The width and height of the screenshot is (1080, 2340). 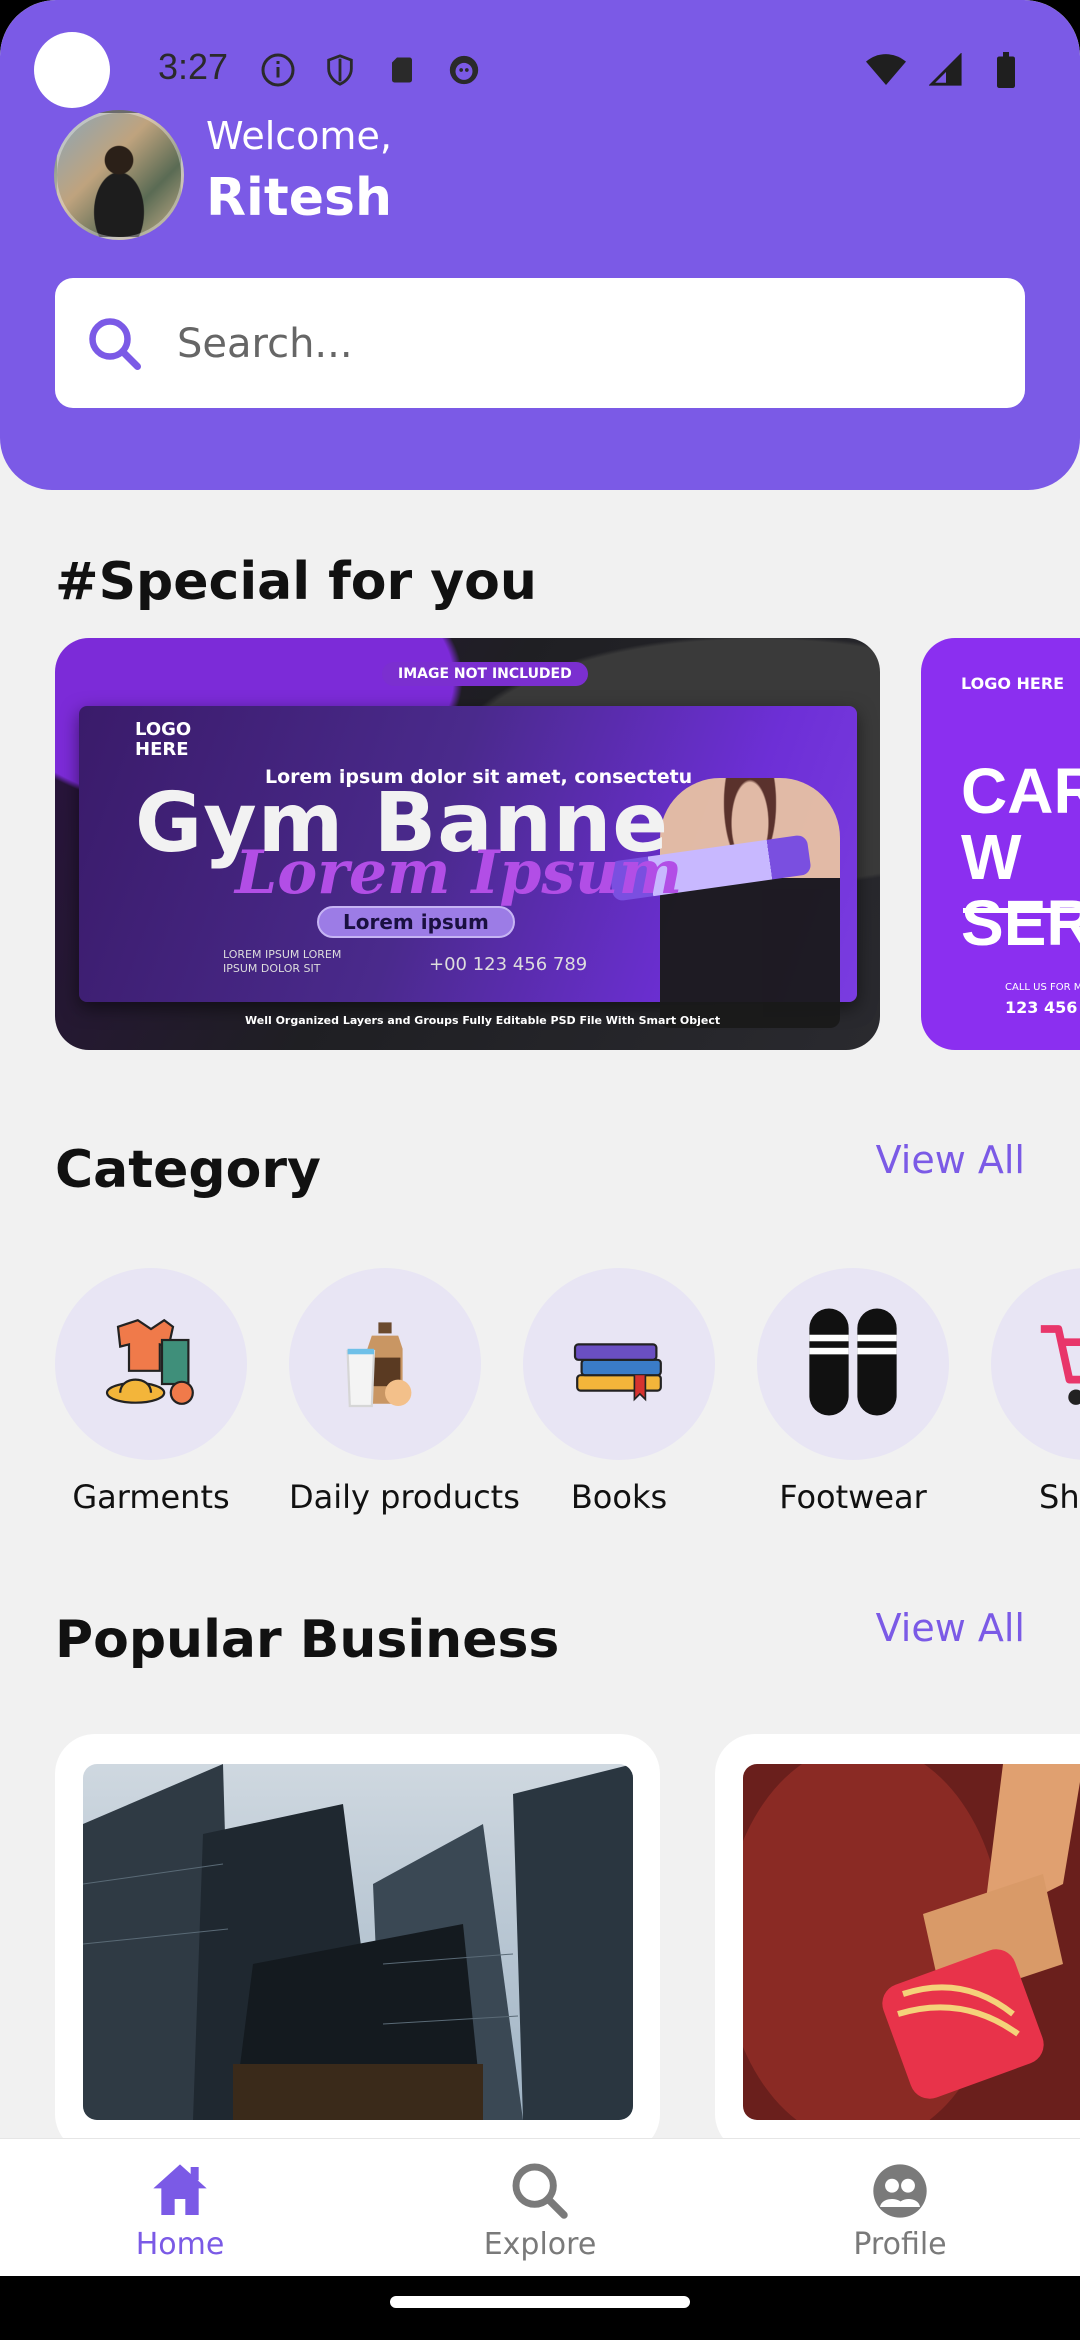 I want to click on system-navigation-bar, so click(x=540, y=2308).